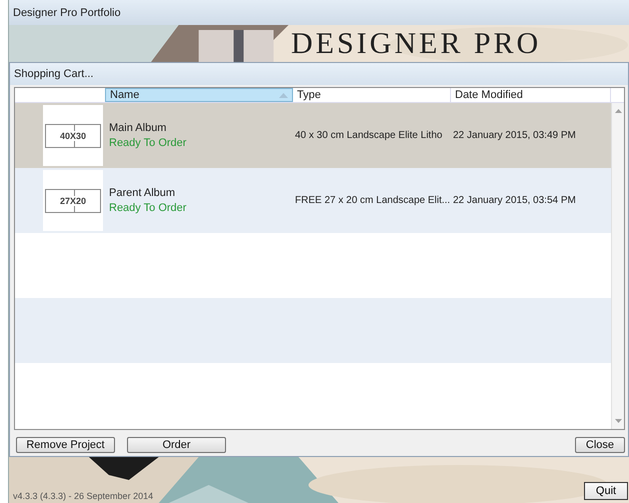  What do you see at coordinates (199, 95) in the screenshot?
I see `column-header: Name` at bounding box center [199, 95].